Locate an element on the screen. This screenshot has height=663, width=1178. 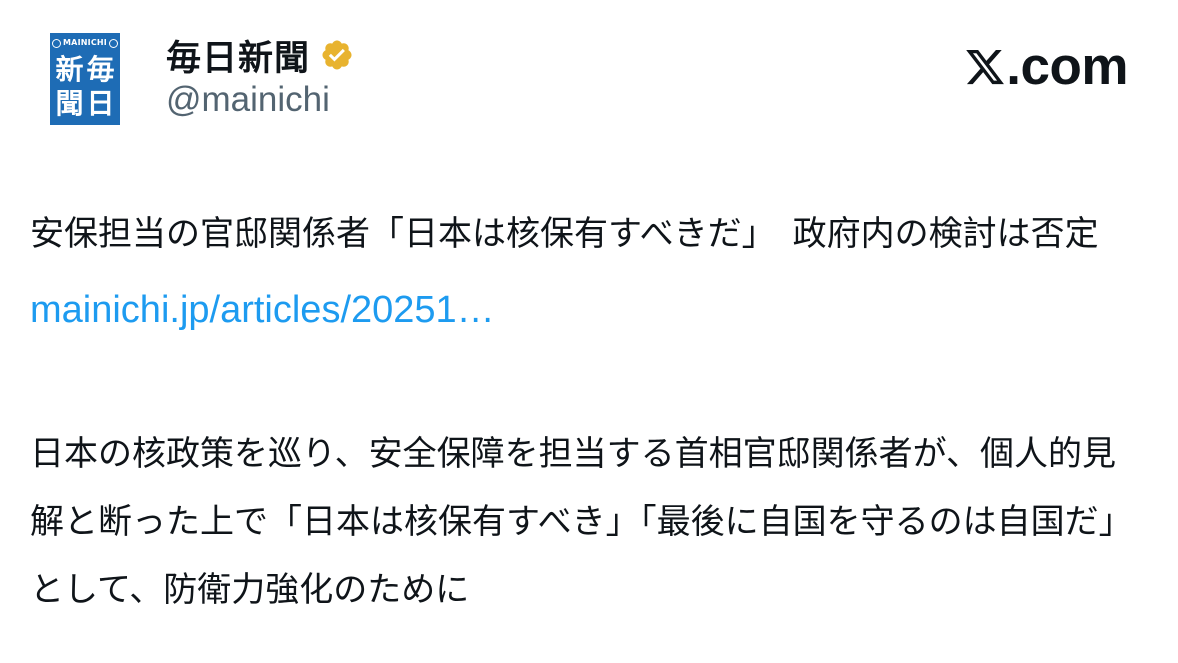
avatar-kanji: 新 is located at coordinates (69, 69).